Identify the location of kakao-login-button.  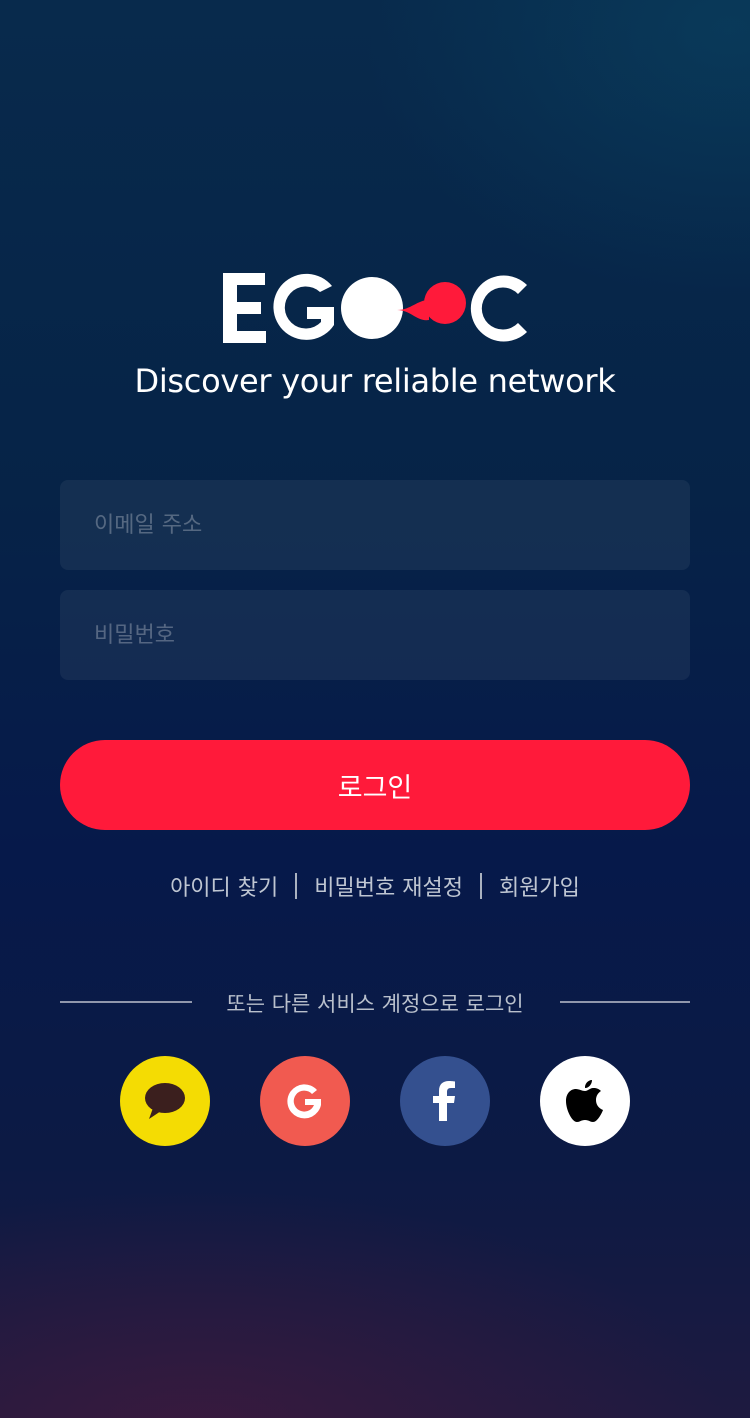
(165, 1101).